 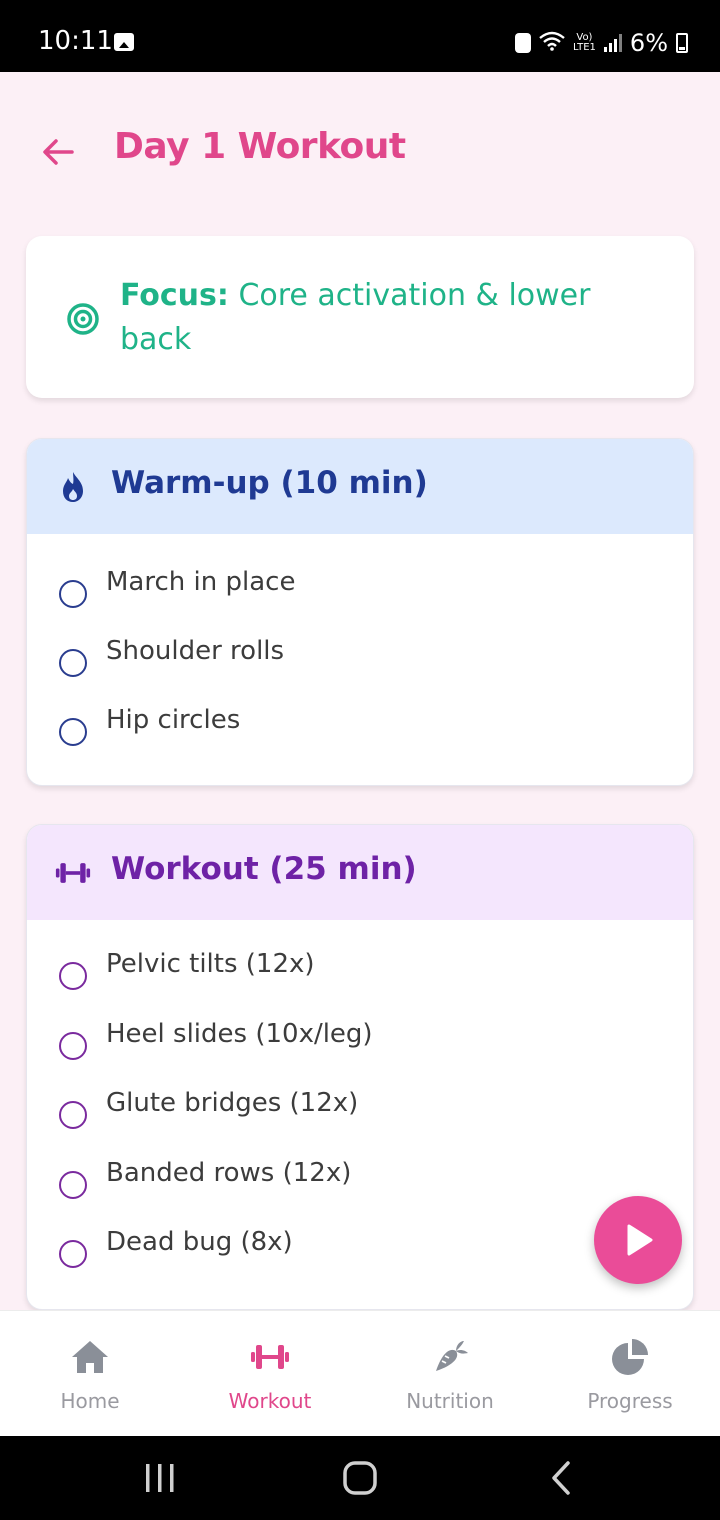 I want to click on home-button-icon, so click(x=360, y=1478).